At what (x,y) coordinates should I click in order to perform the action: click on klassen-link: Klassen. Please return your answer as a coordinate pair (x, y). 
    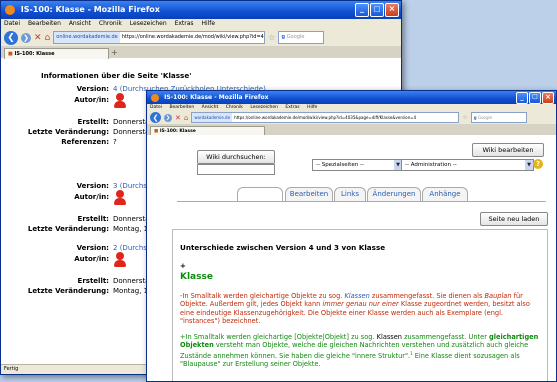
    Looking at the image, I should click on (356, 296).